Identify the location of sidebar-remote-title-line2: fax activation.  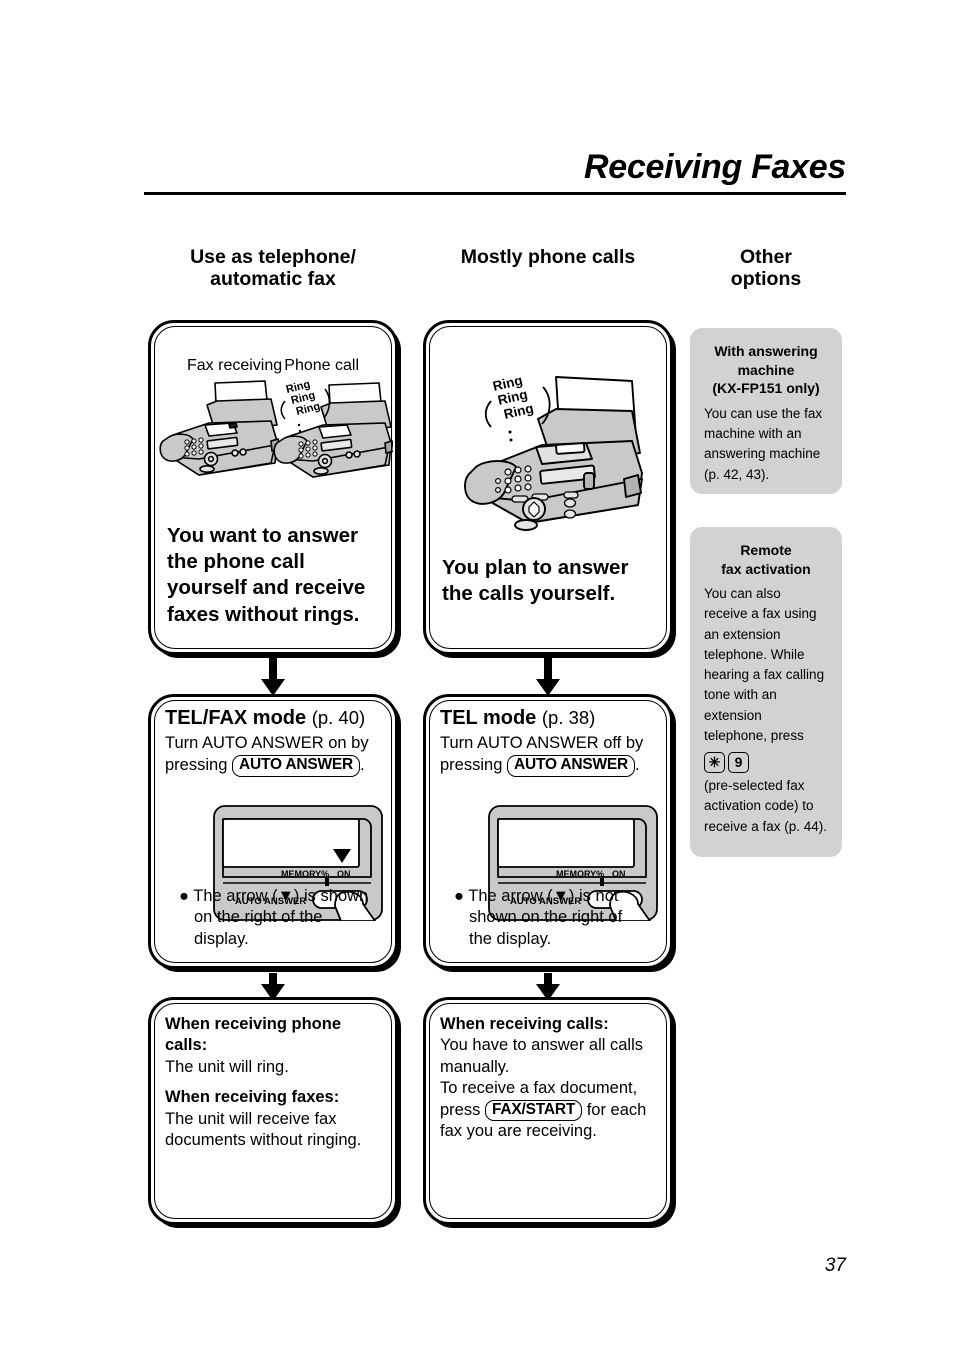
(766, 568).